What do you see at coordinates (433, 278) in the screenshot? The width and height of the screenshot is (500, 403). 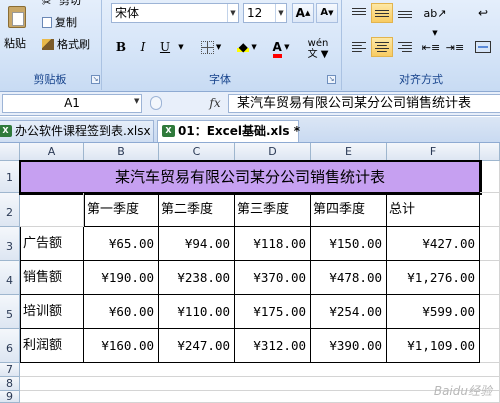 I see `total-cell: ¥1,276.00` at bounding box center [433, 278].